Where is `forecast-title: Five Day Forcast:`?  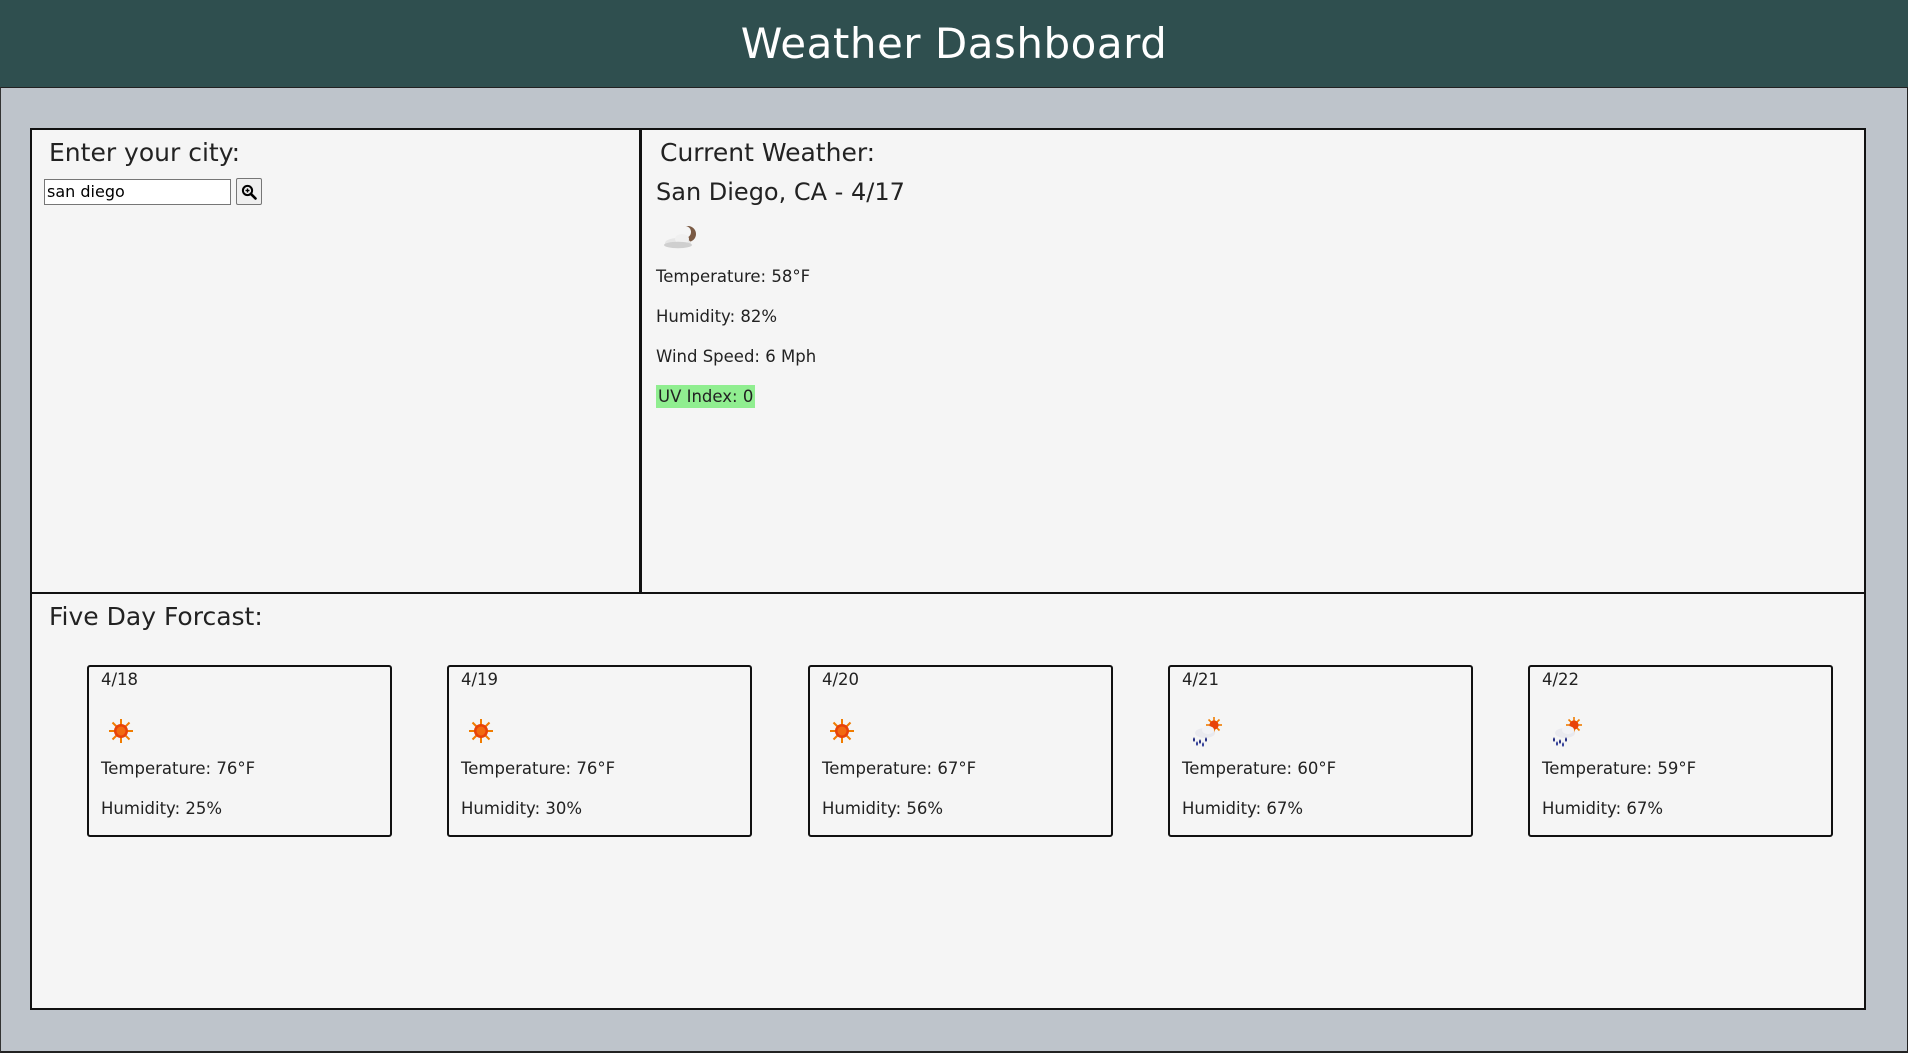
forecast-title: Five Day Forcast: is located at coordinates (156, 616).